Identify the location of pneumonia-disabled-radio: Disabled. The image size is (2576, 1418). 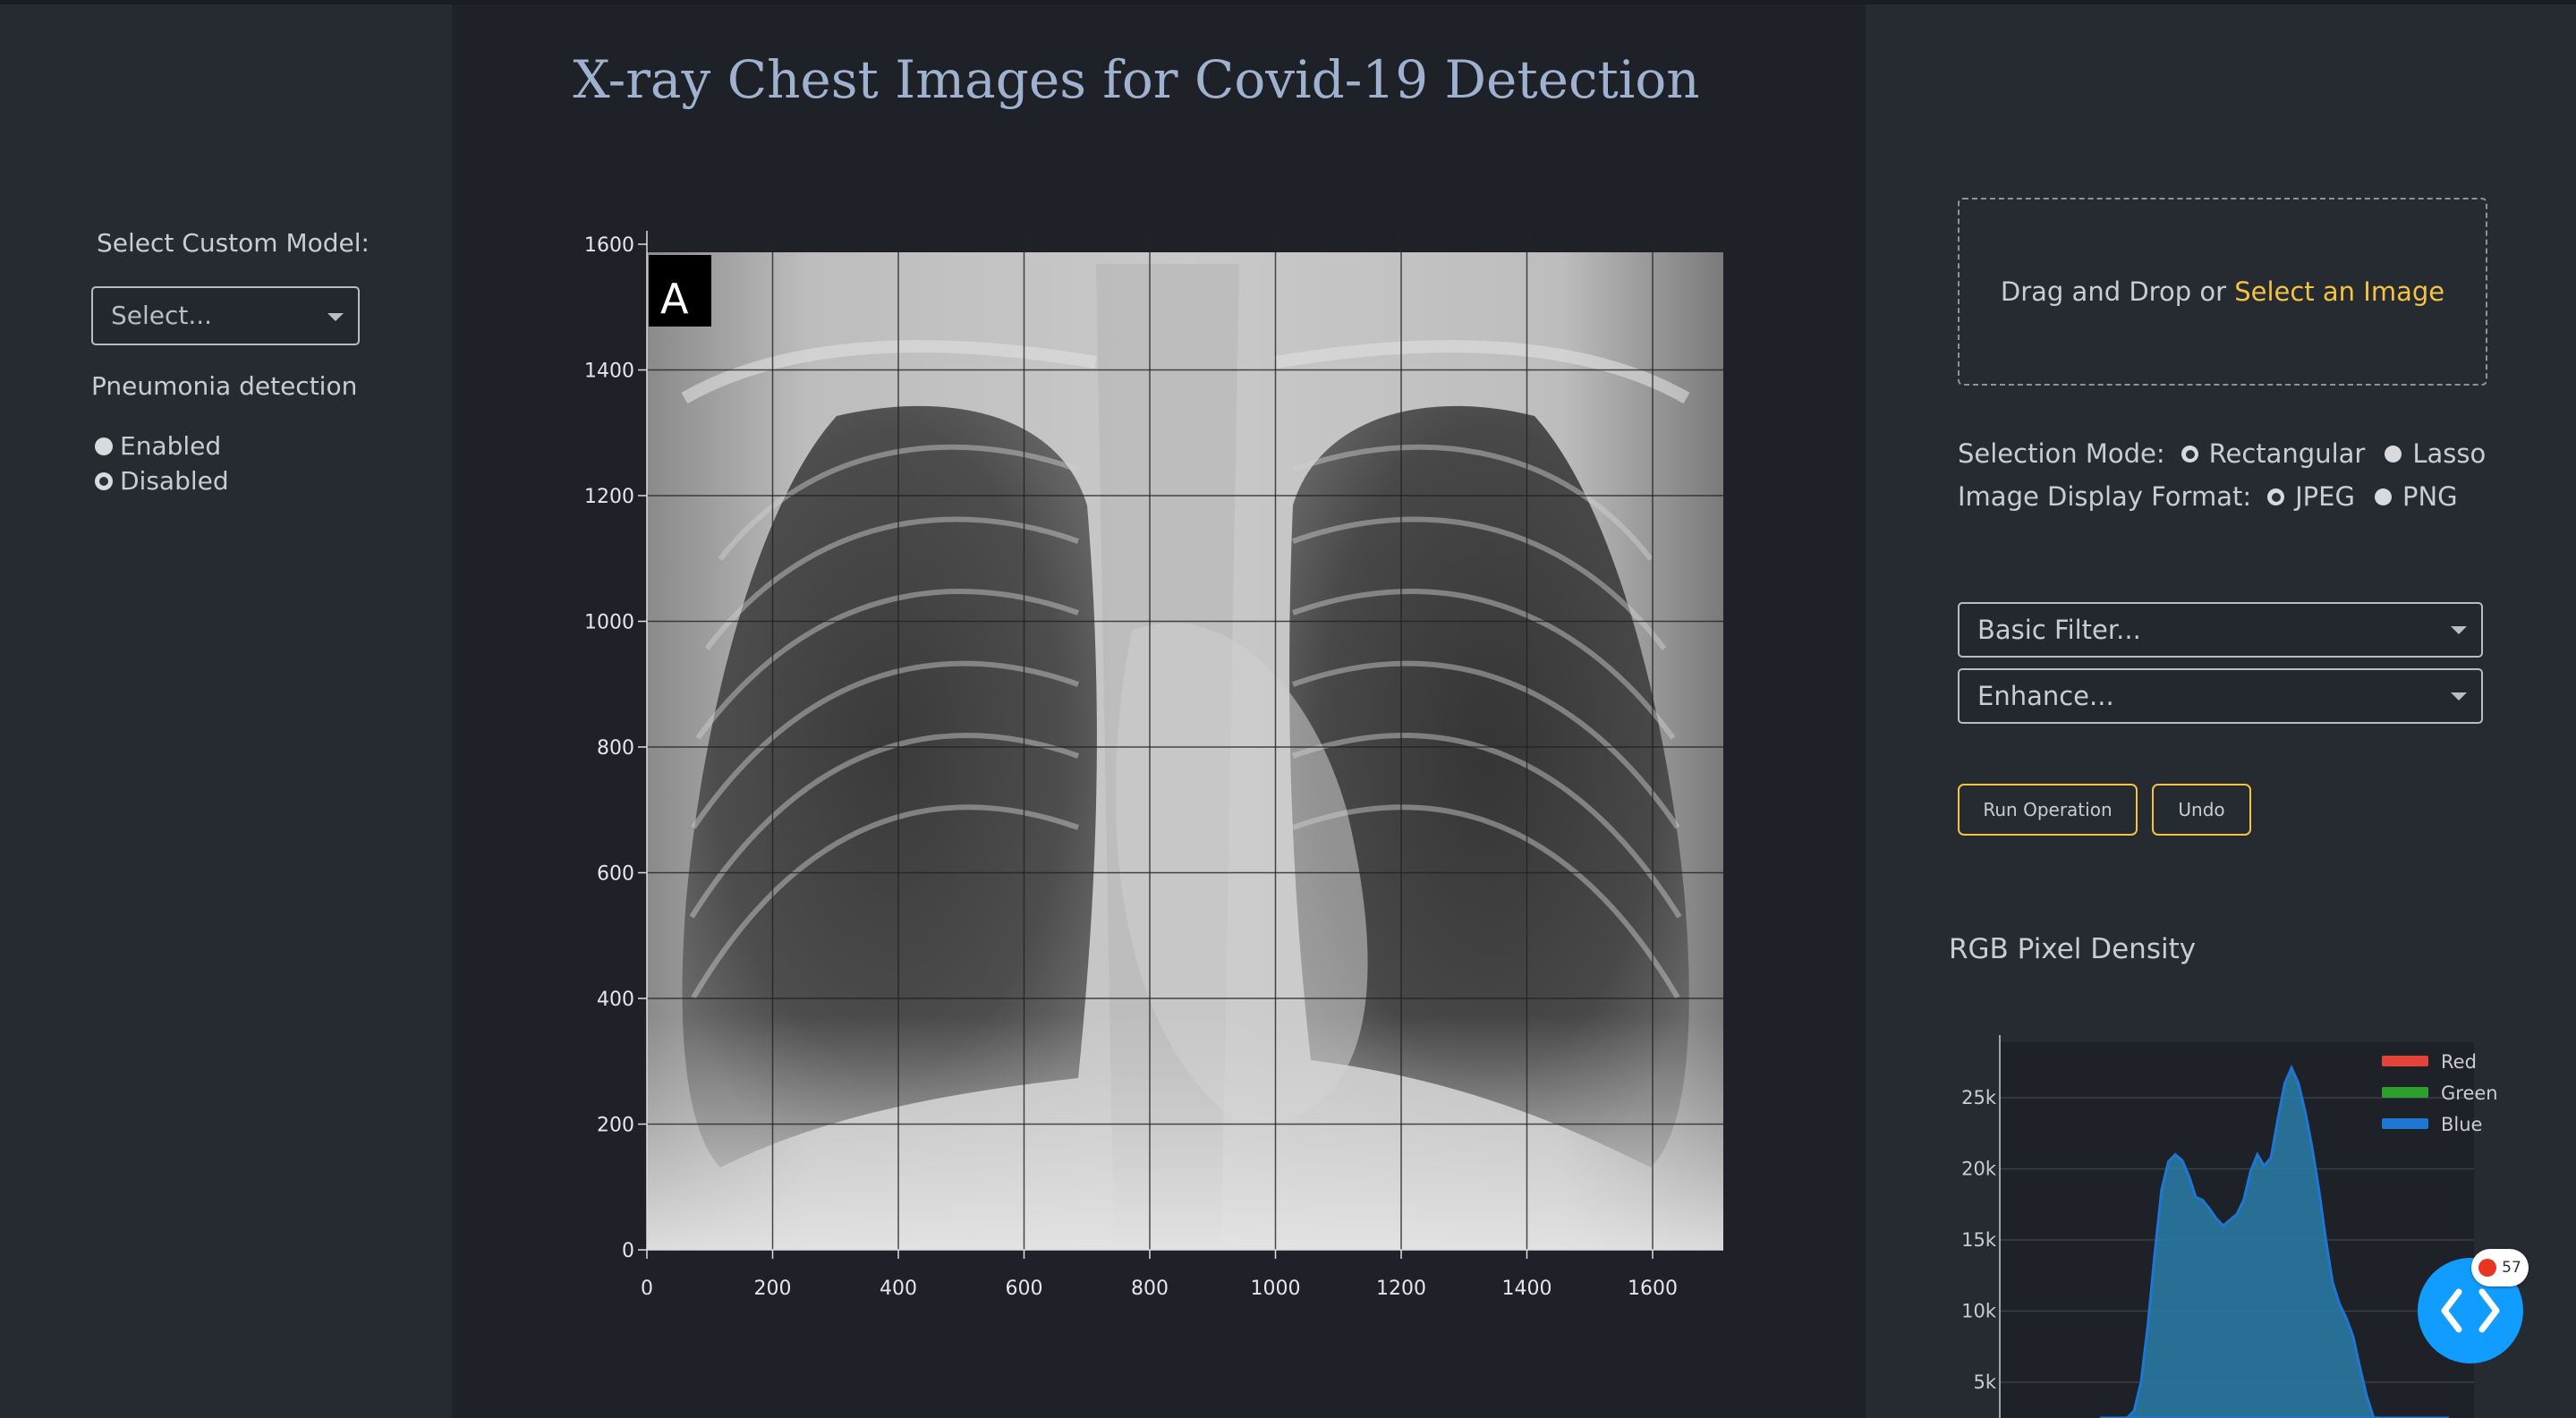
(162, 481).